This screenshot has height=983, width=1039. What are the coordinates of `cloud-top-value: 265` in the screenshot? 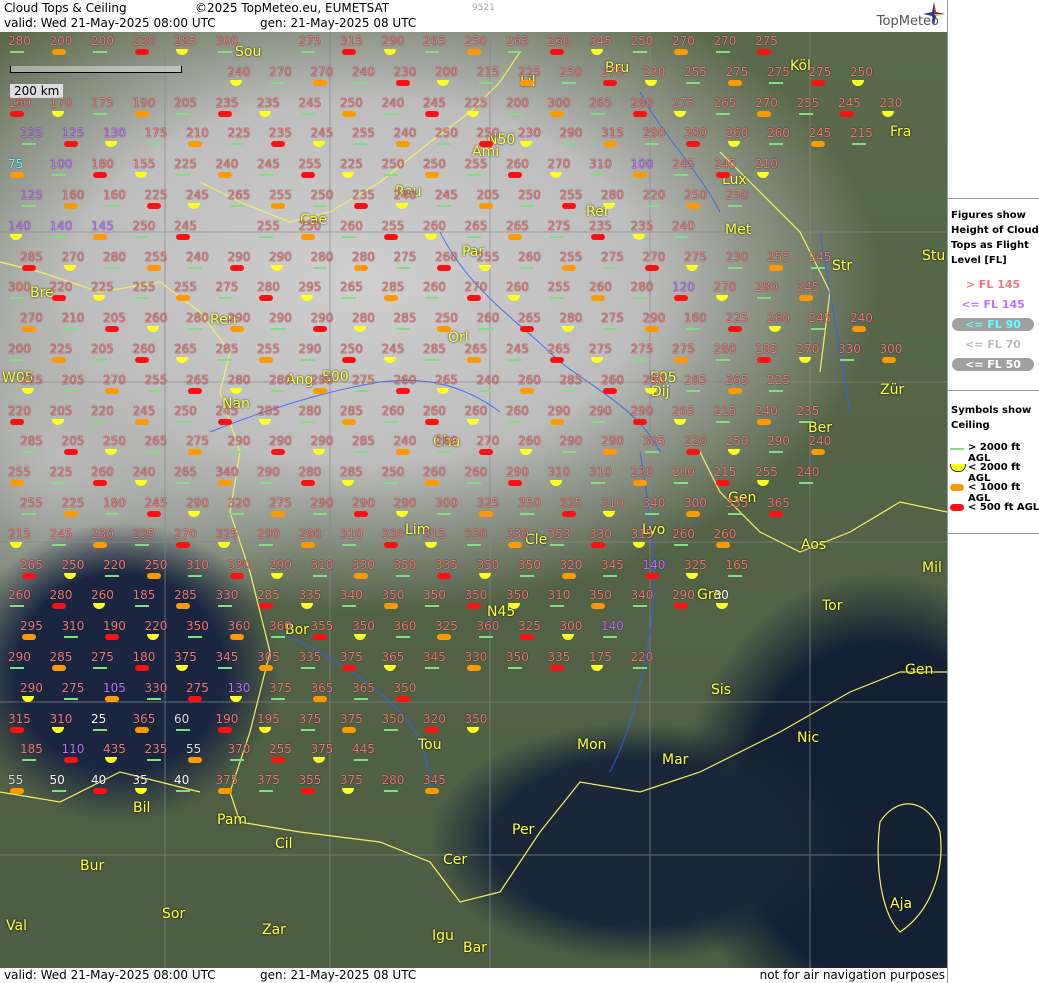 It's located at (185, 472).